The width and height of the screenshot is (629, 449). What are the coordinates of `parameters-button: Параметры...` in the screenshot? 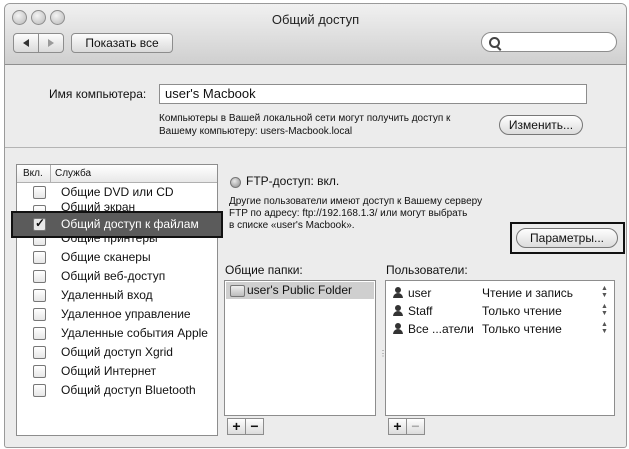 It's located at (567, 238).